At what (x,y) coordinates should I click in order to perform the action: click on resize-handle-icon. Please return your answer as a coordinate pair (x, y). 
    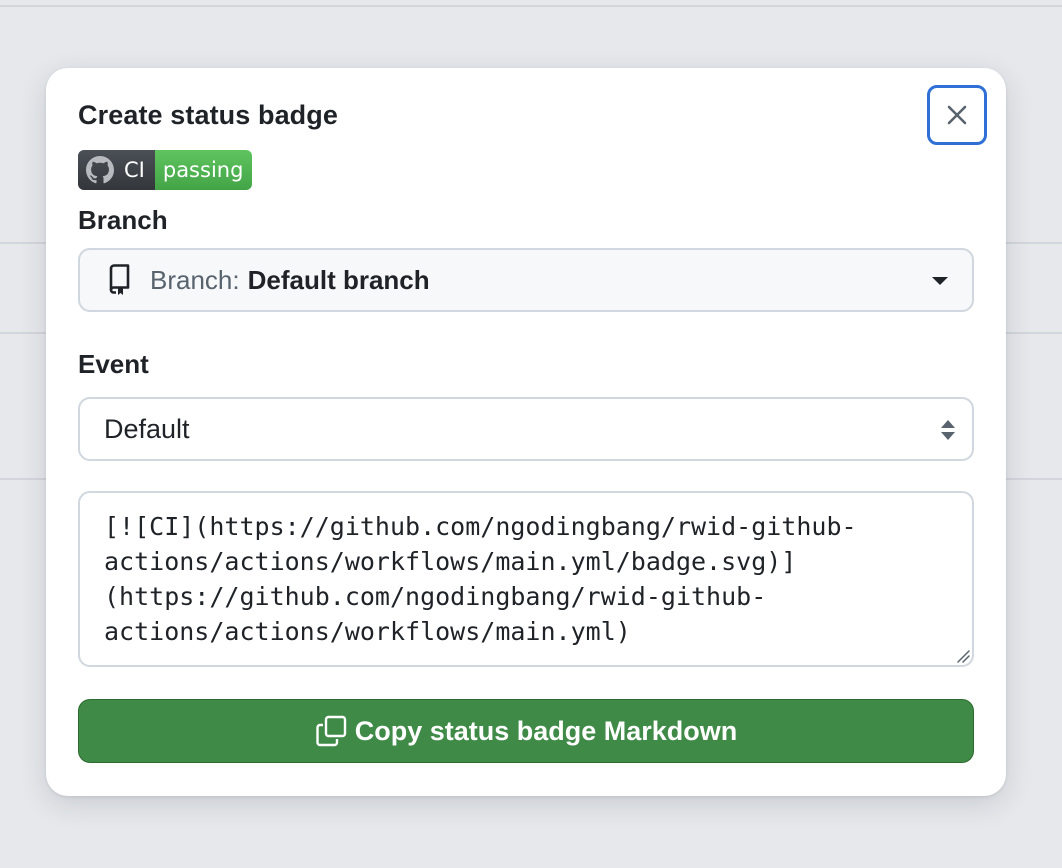
    Looking at the image, I should click on (963, 656).